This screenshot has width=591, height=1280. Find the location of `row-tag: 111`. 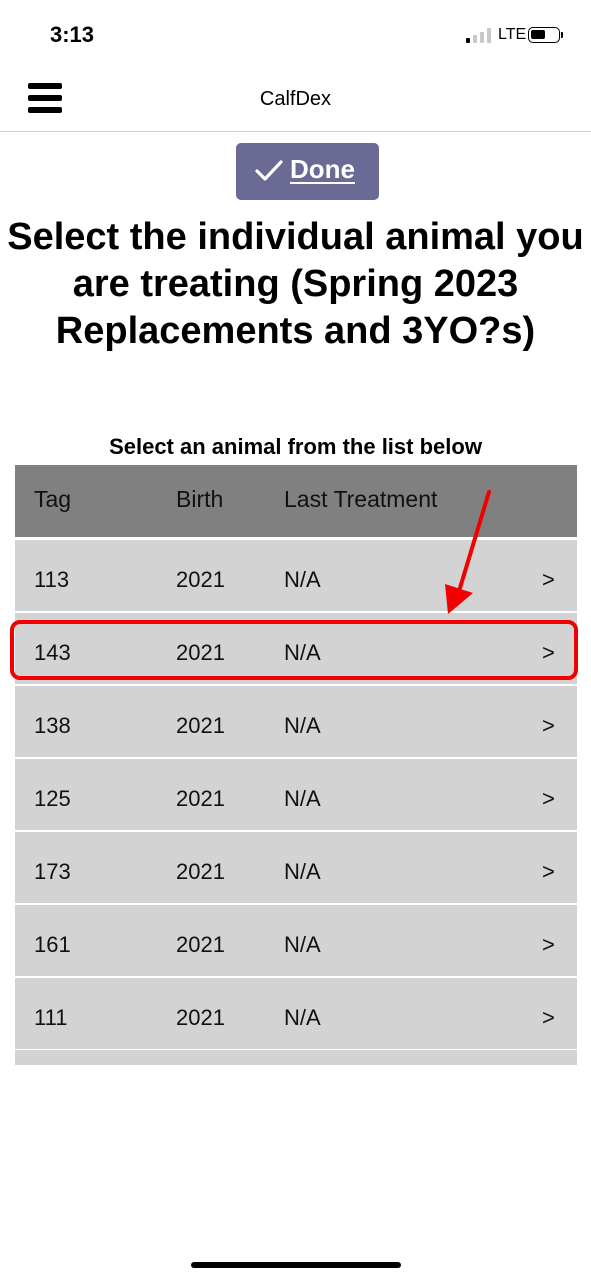

row-tag: 111 is located at coordinates (51, 1017).